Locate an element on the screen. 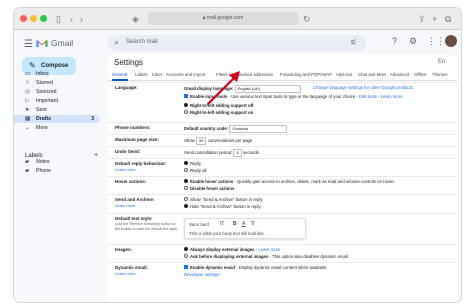 This screenshot has width=474, height=304. cancellation-period-select: 5 is located at coordinates (237, 153).